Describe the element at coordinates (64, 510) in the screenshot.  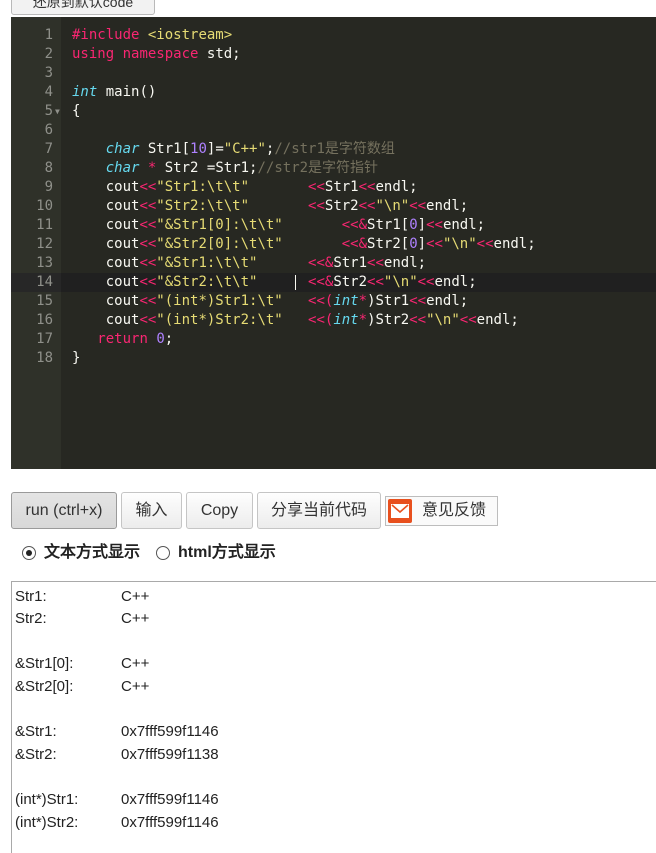
I see `run-button: run (ctrl+x)` at that location.